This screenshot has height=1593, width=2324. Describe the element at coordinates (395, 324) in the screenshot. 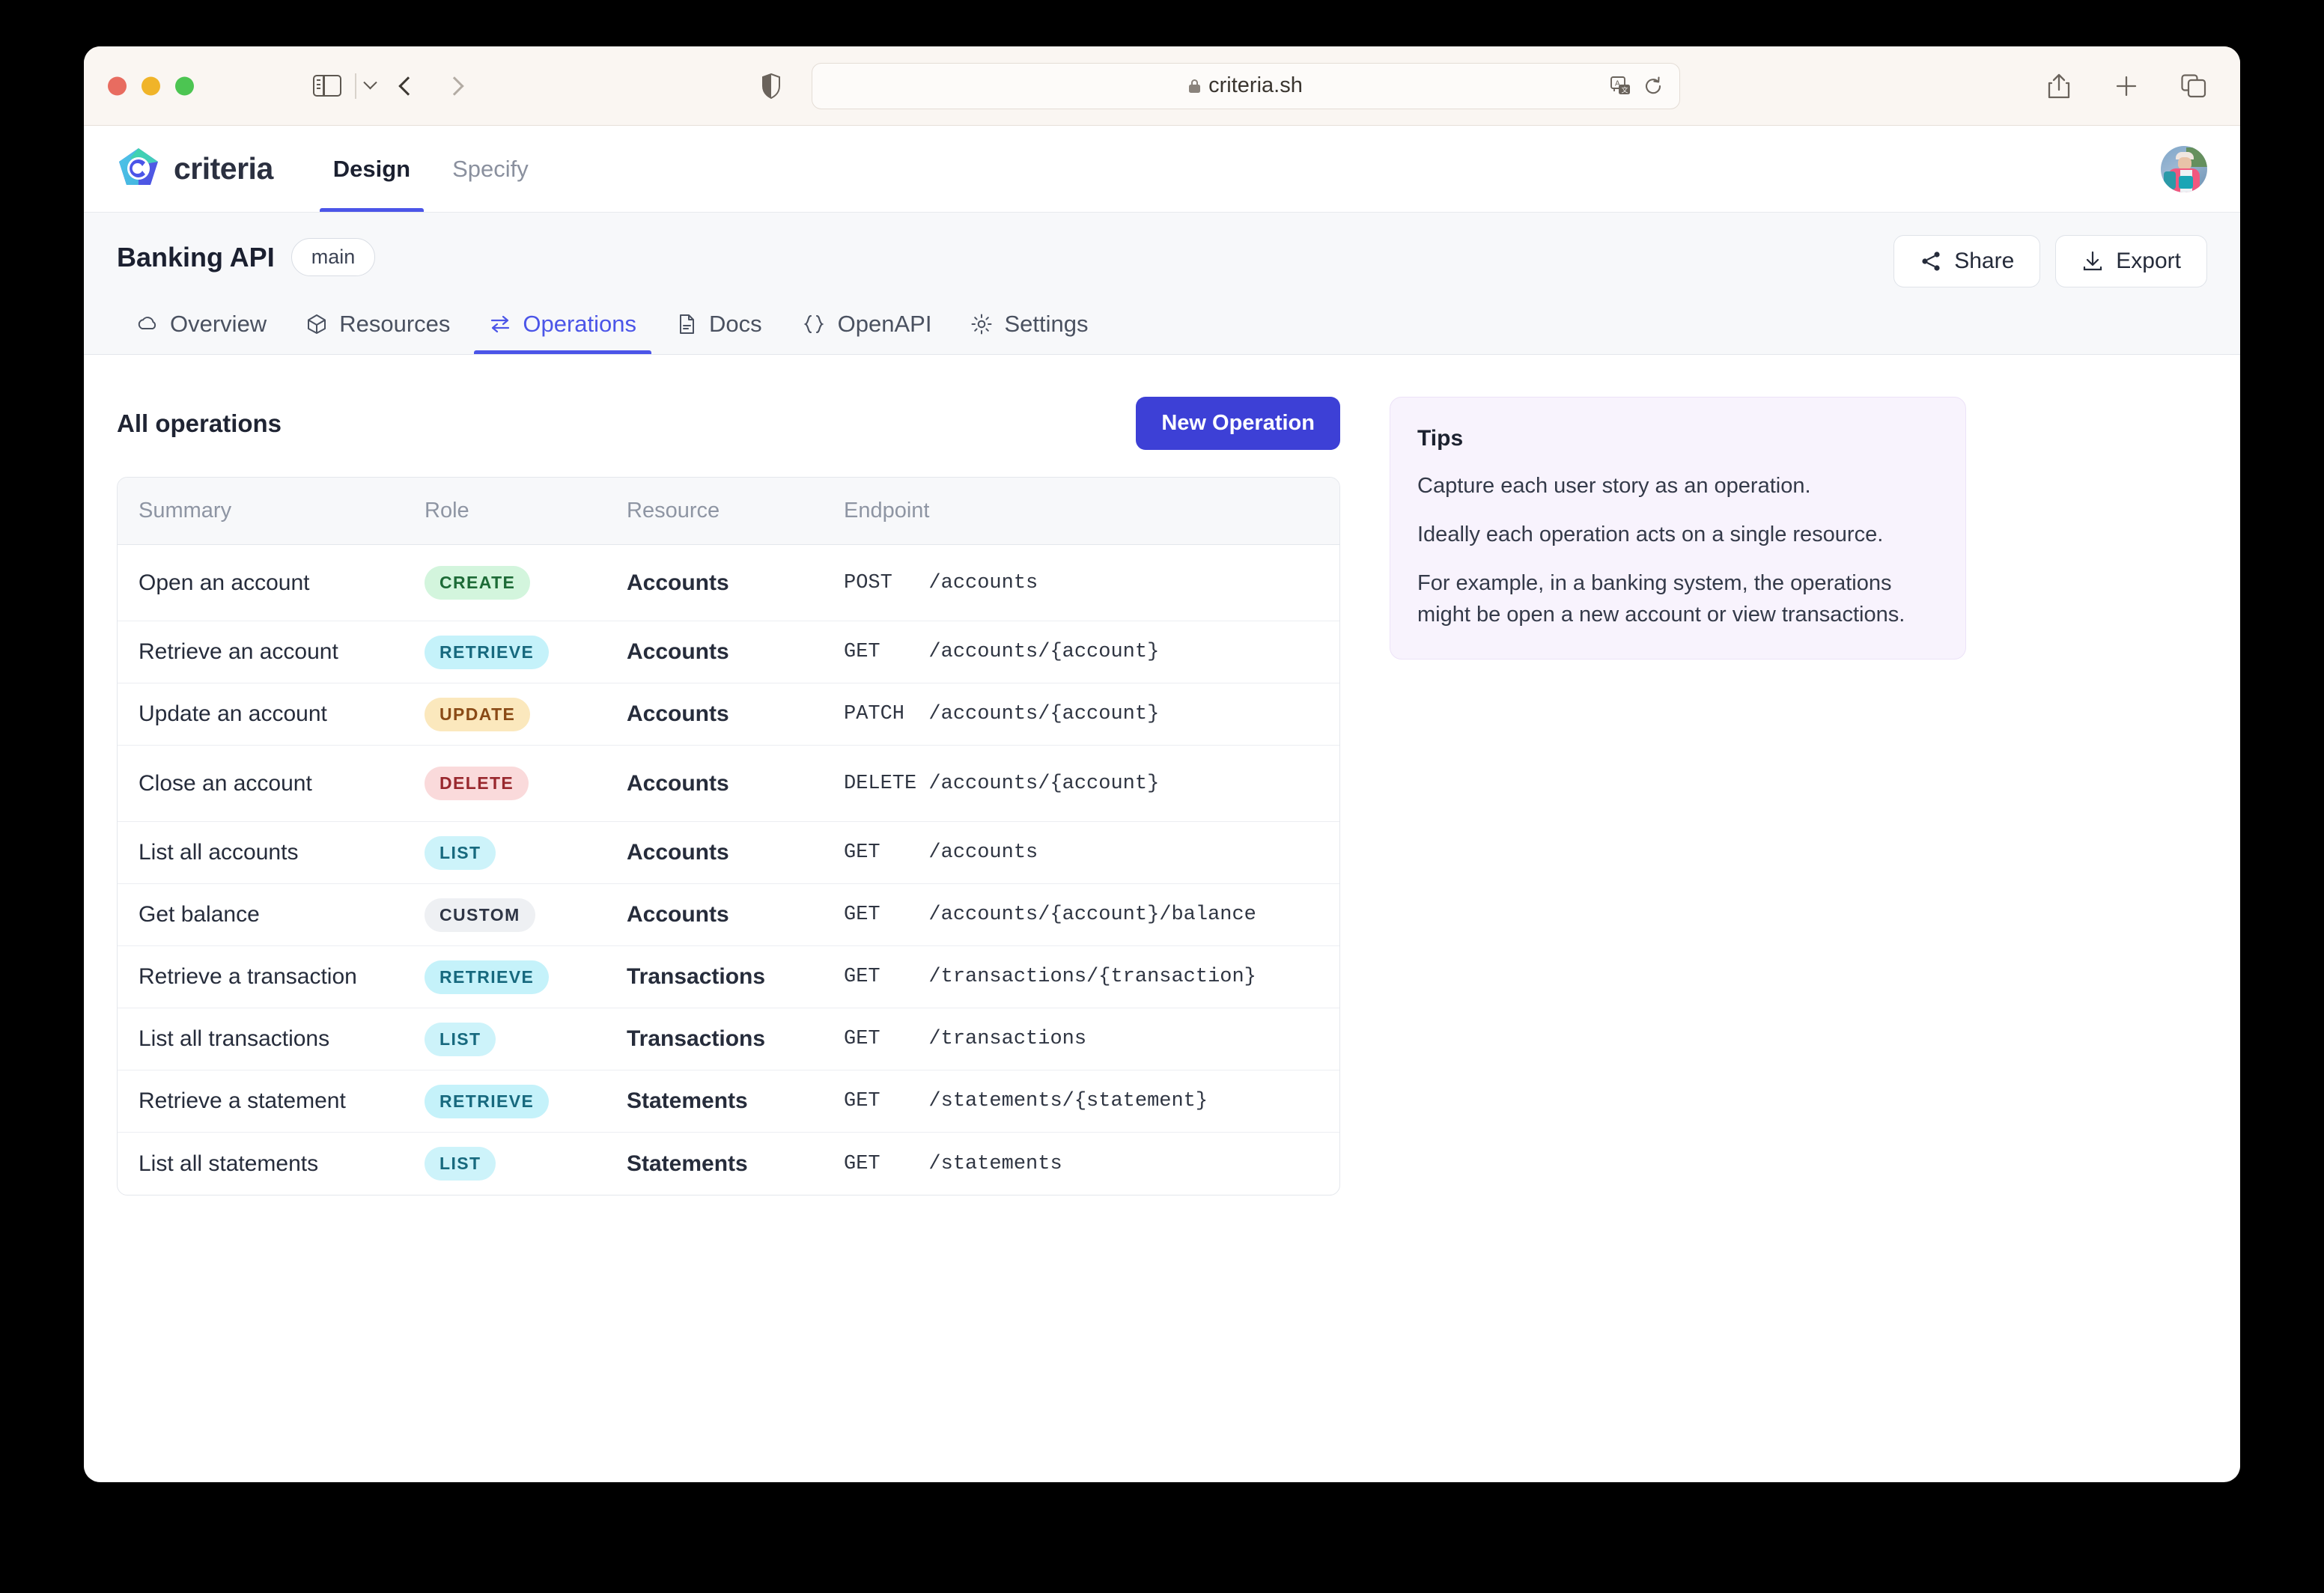

I see `tab-resources-label: Resources` at that location.